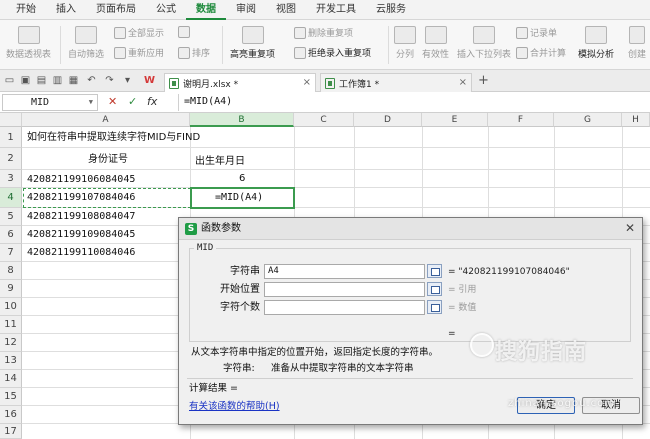 This screenshot has height=439, width=650. I want to click on col-header-b: B, so click(242, 120).